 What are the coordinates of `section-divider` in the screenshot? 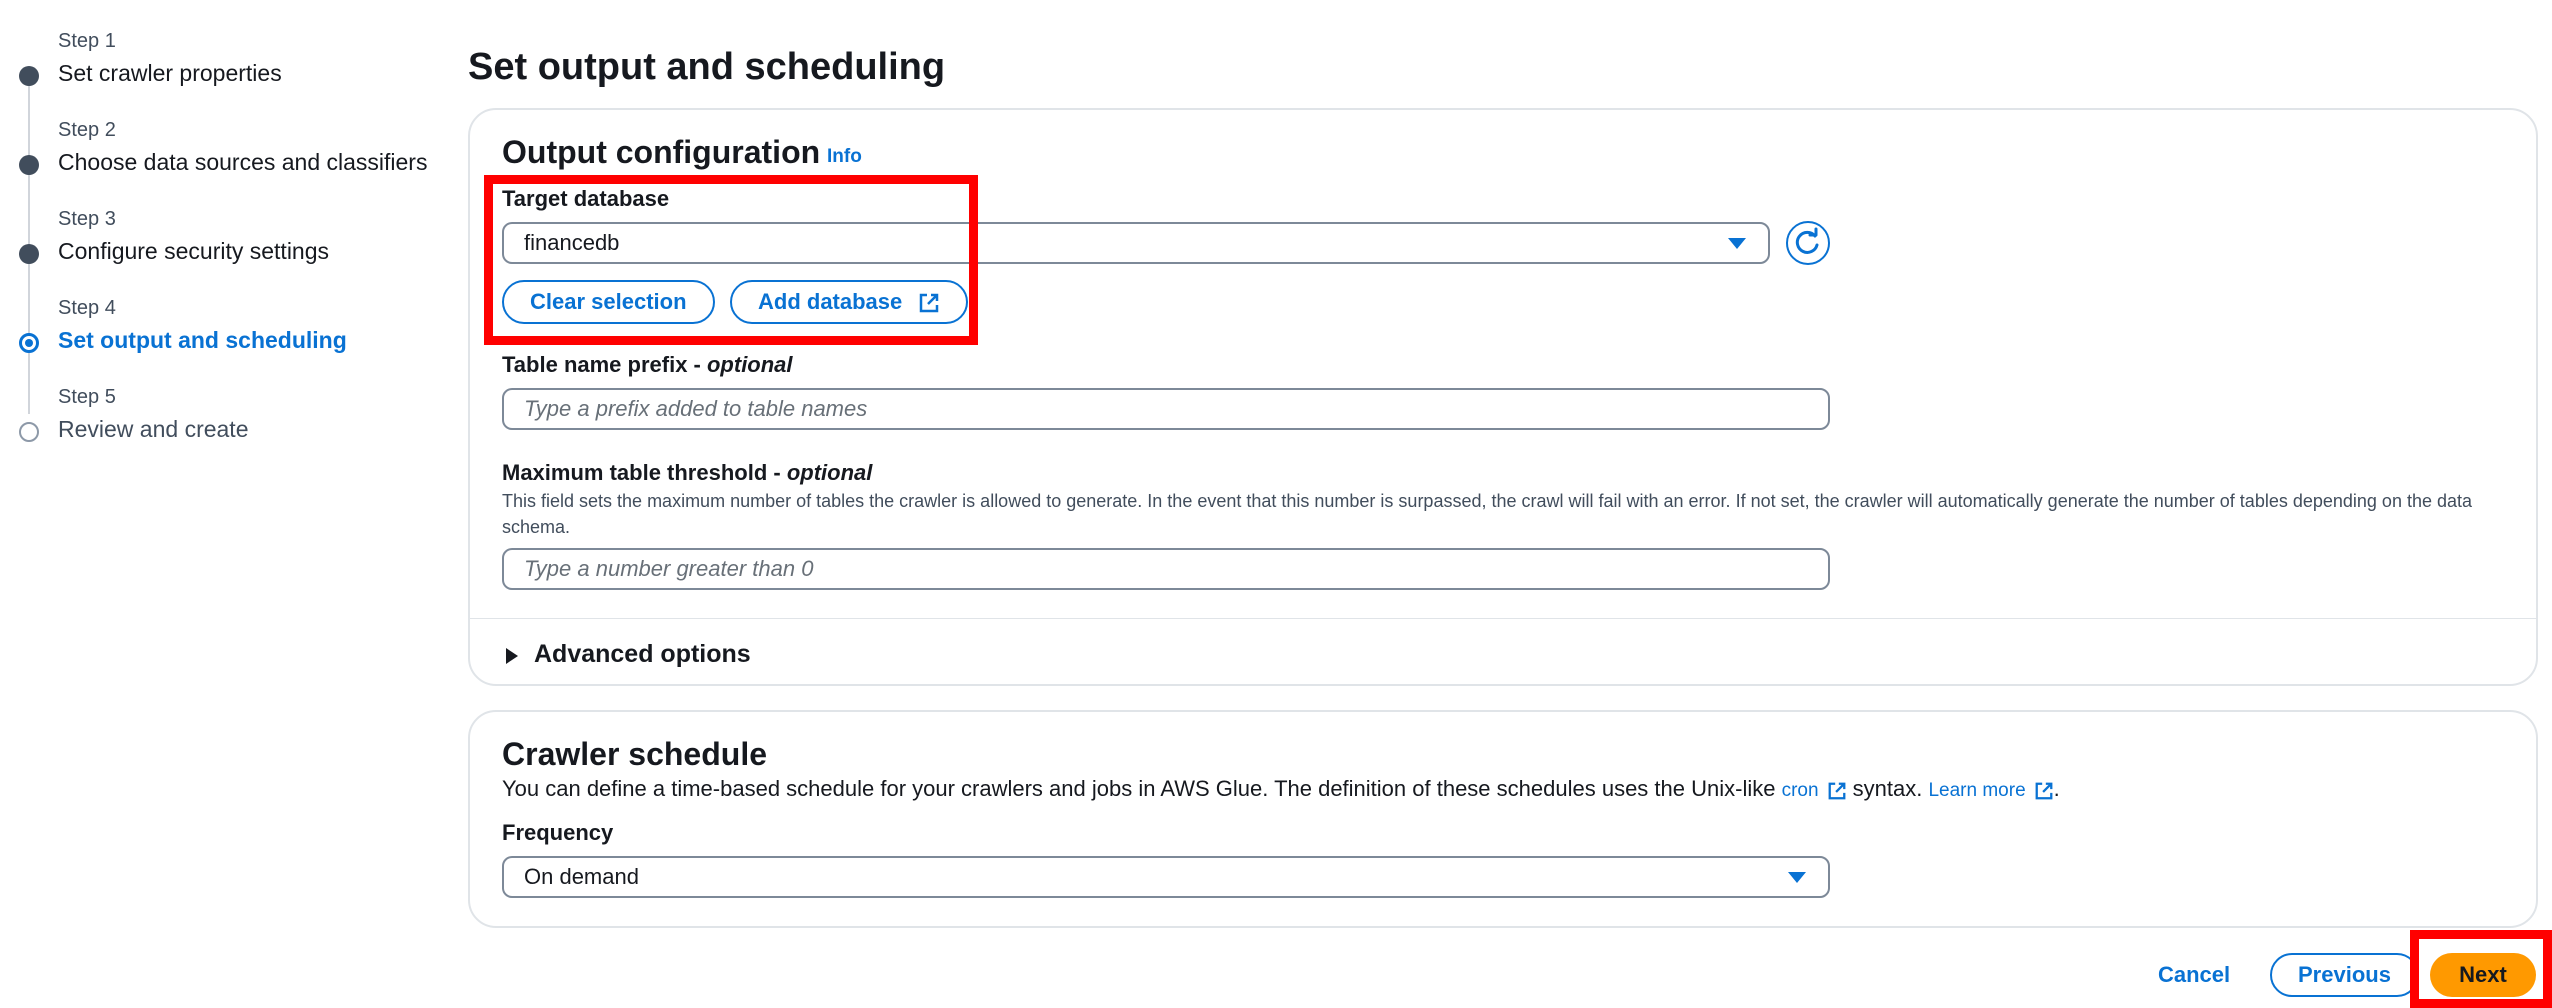 It's located at (1503, 618).